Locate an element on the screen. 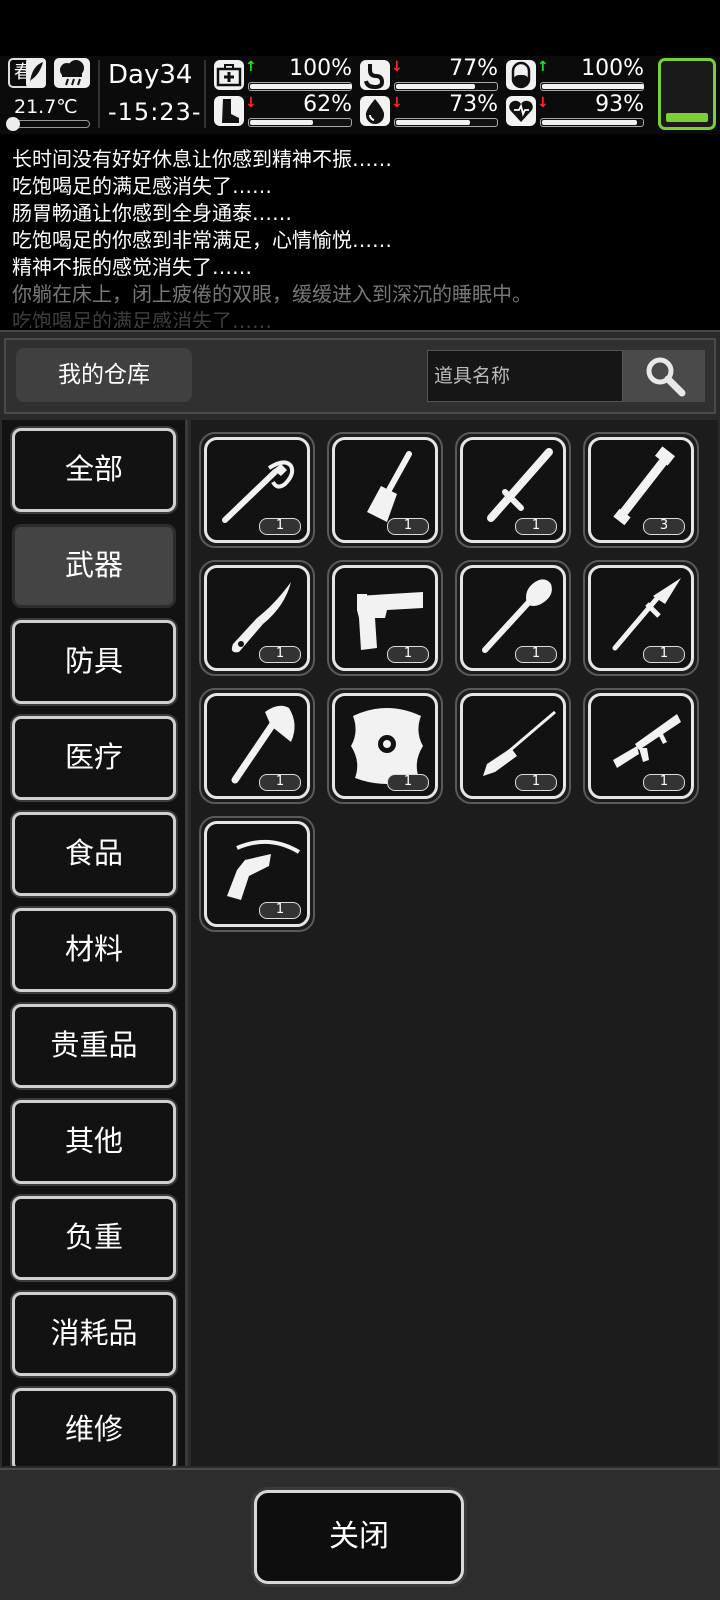 This screenshot has height=1600, width=720. stat-percent: 93% is located at coordinates (619, 104).